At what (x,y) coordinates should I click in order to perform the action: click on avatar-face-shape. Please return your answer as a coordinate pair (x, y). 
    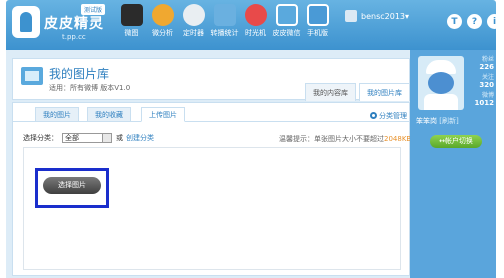
    Looking at the image, I should click on (441, 83).